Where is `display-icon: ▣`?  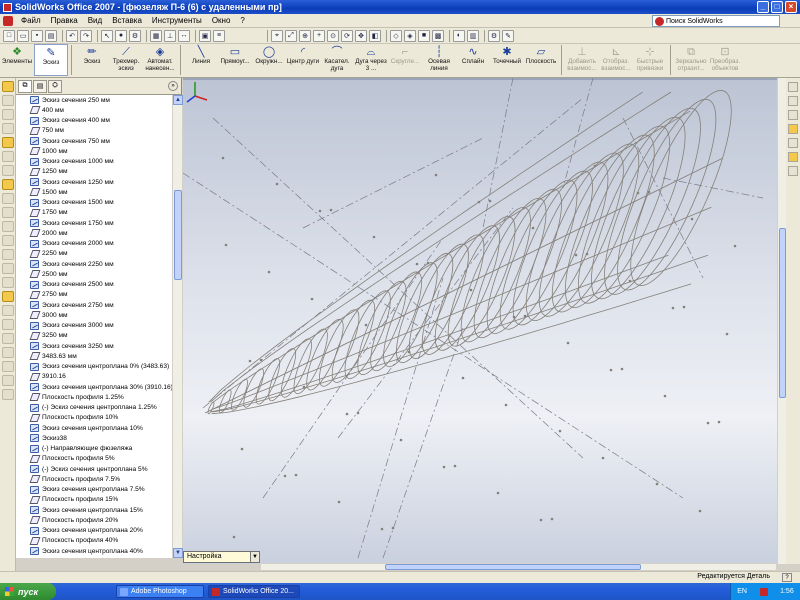
display-icon: ▣ is located at coordinates (205, 35).